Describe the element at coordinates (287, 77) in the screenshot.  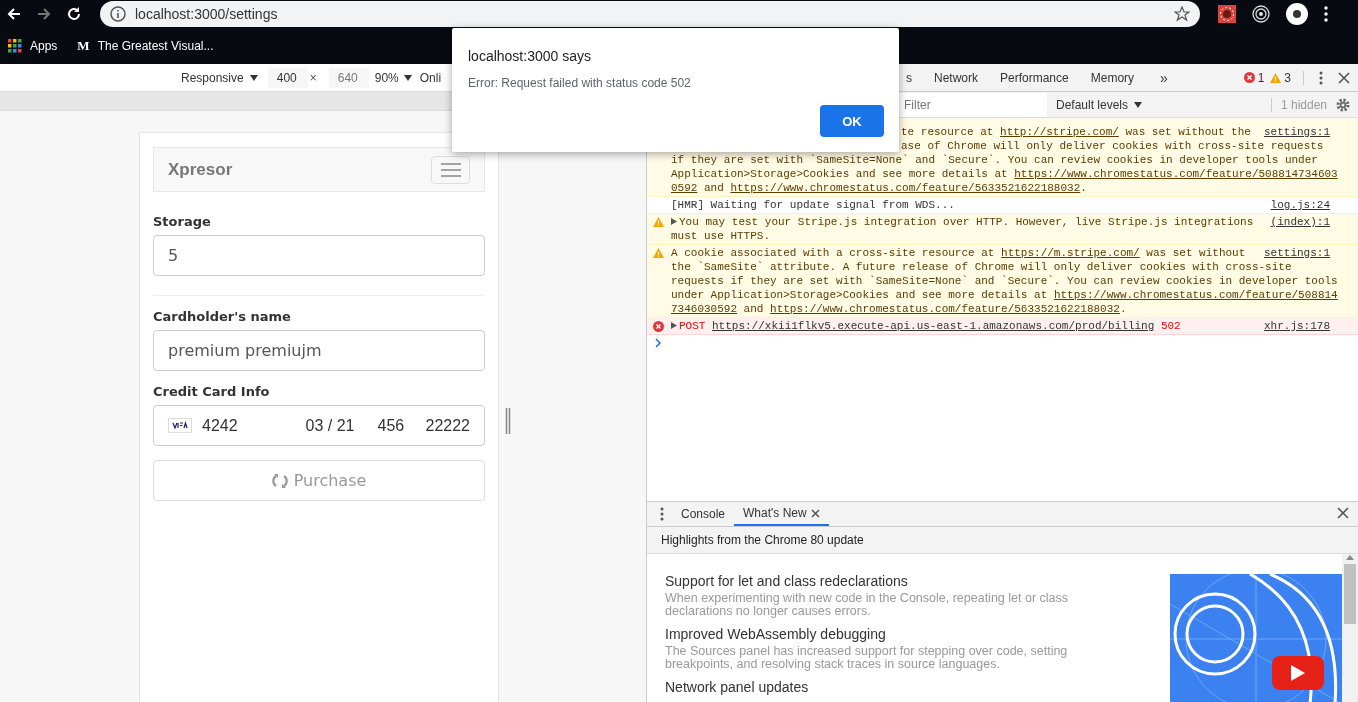
I see `width-field: 400` at that location.